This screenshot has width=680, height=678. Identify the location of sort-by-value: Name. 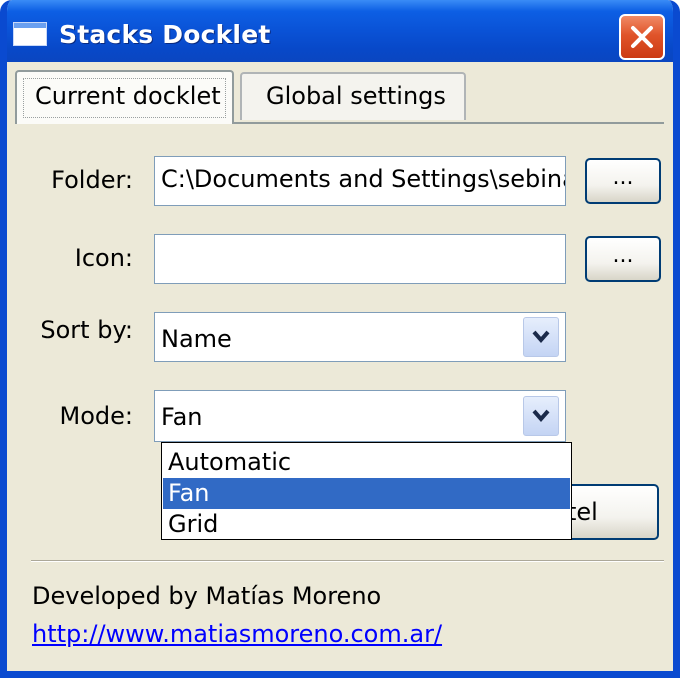
(196, 339).